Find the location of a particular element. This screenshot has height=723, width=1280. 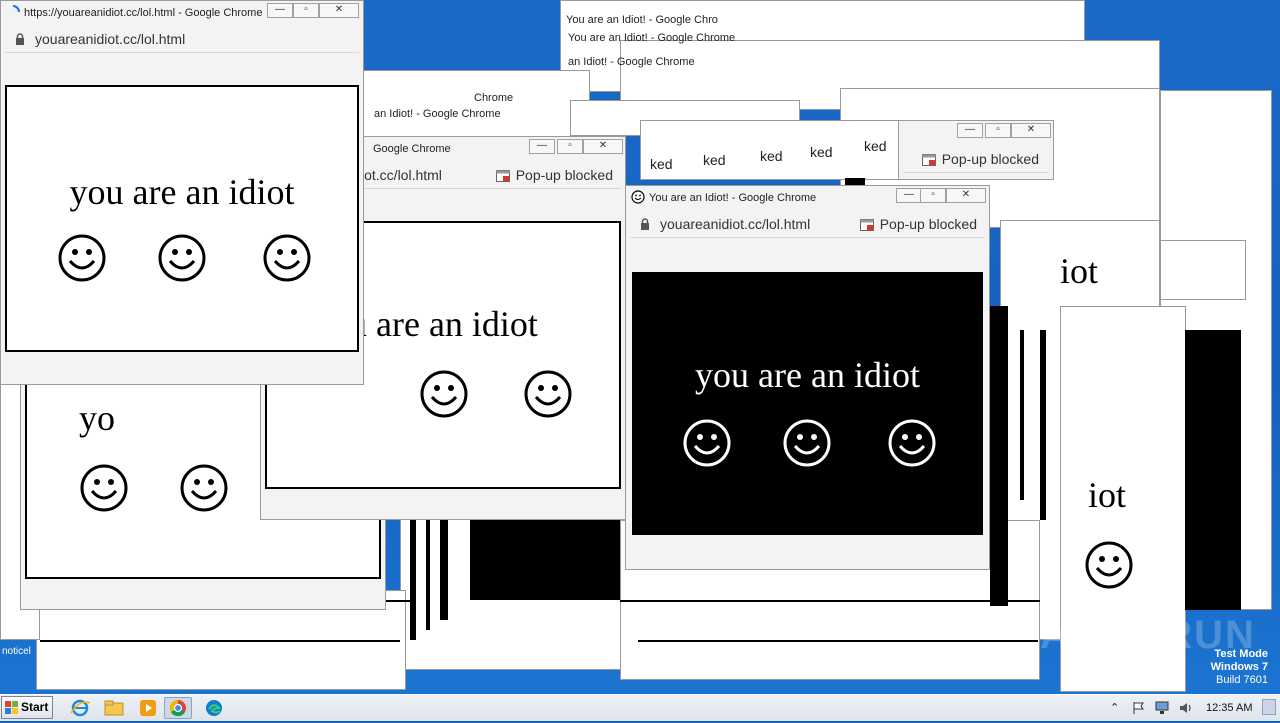

popup-window-right: — ▫ ✕ Pop-up blocked is located at coordinates (976, 150).